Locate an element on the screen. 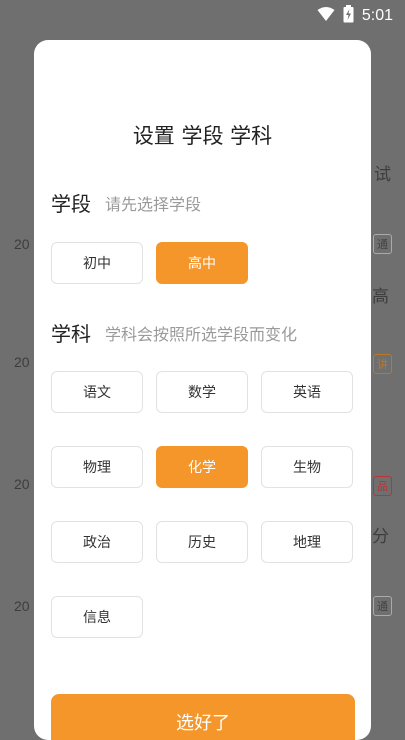 The width and height of the screenshot is (405, 740). subject-option-it: 信息 is located at coordinates (97, 617).